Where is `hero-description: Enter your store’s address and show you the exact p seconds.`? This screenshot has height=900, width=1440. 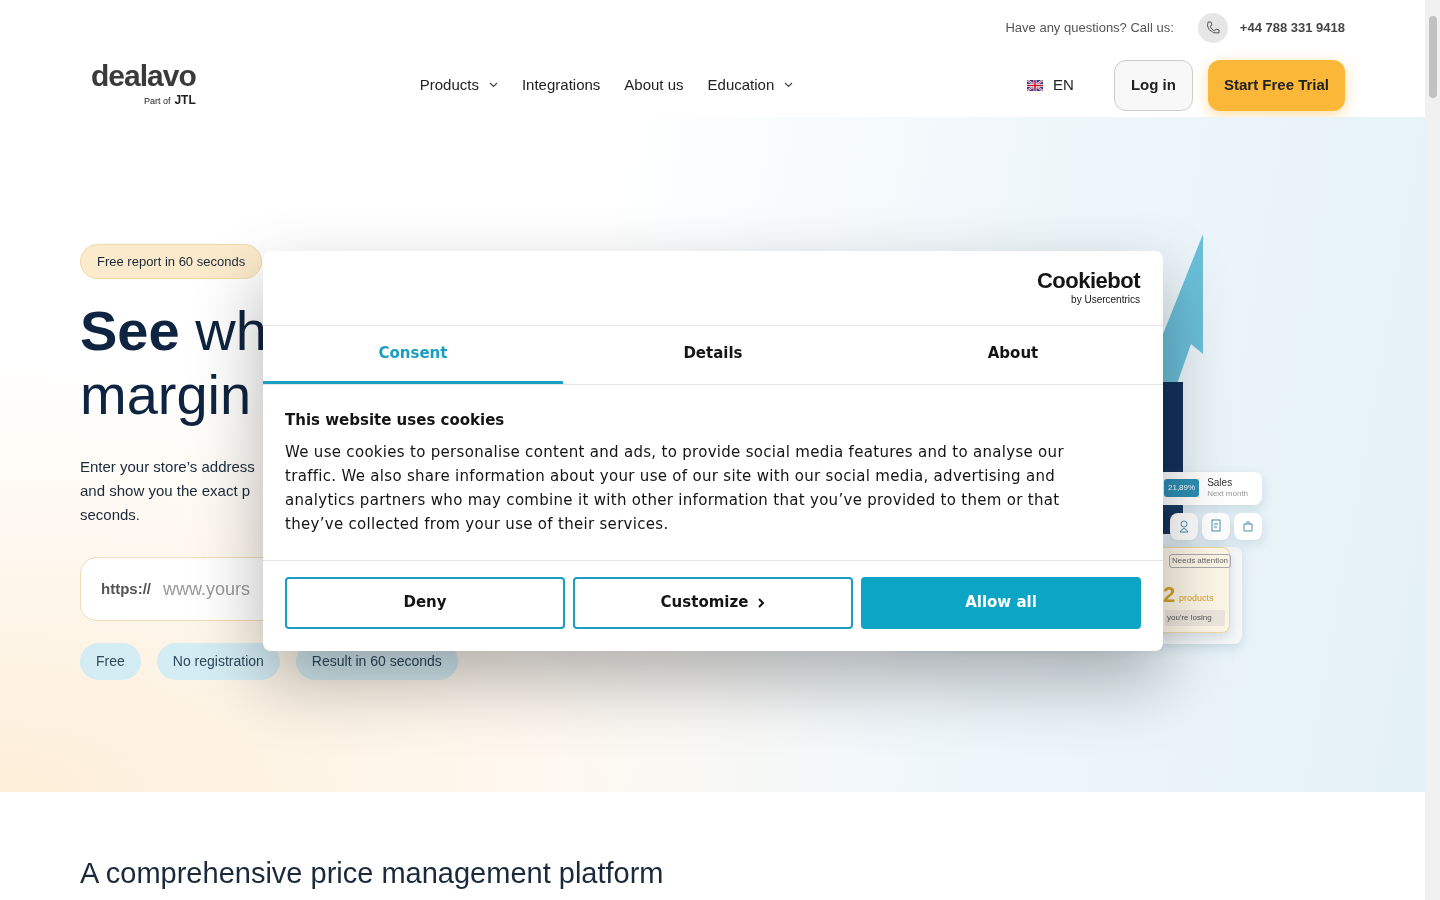
hero-description: Enter your store’s address and show you the exact p seconds. is located at coordinates (167, 491).